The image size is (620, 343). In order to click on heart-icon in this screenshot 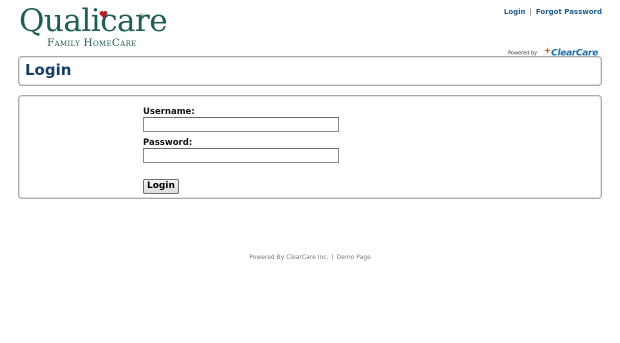, I will do `click(103, 15)`.